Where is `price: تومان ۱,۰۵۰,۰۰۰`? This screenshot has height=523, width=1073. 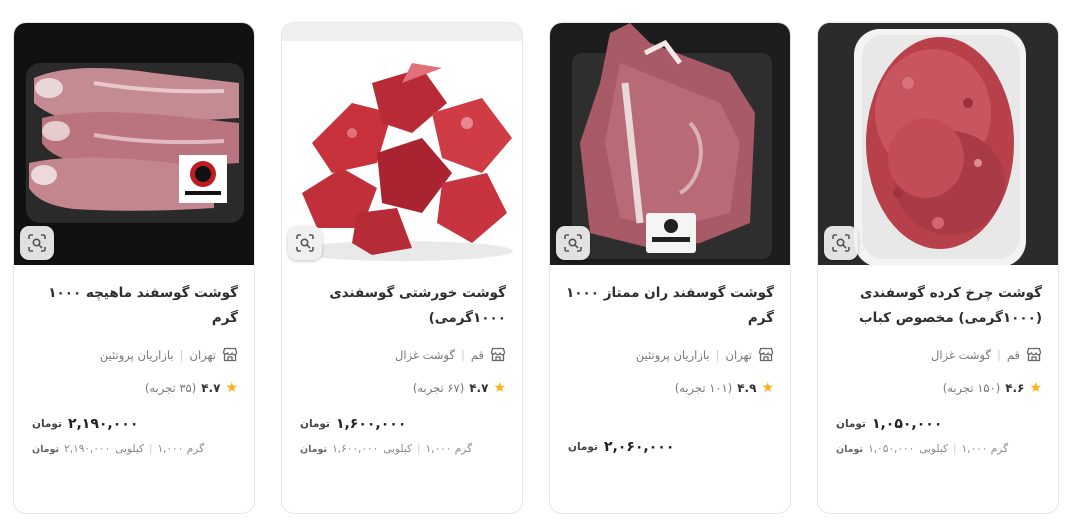
price: تومان ۱,۰۵۰,۰۰۰ is located at coordinates (889, 424).